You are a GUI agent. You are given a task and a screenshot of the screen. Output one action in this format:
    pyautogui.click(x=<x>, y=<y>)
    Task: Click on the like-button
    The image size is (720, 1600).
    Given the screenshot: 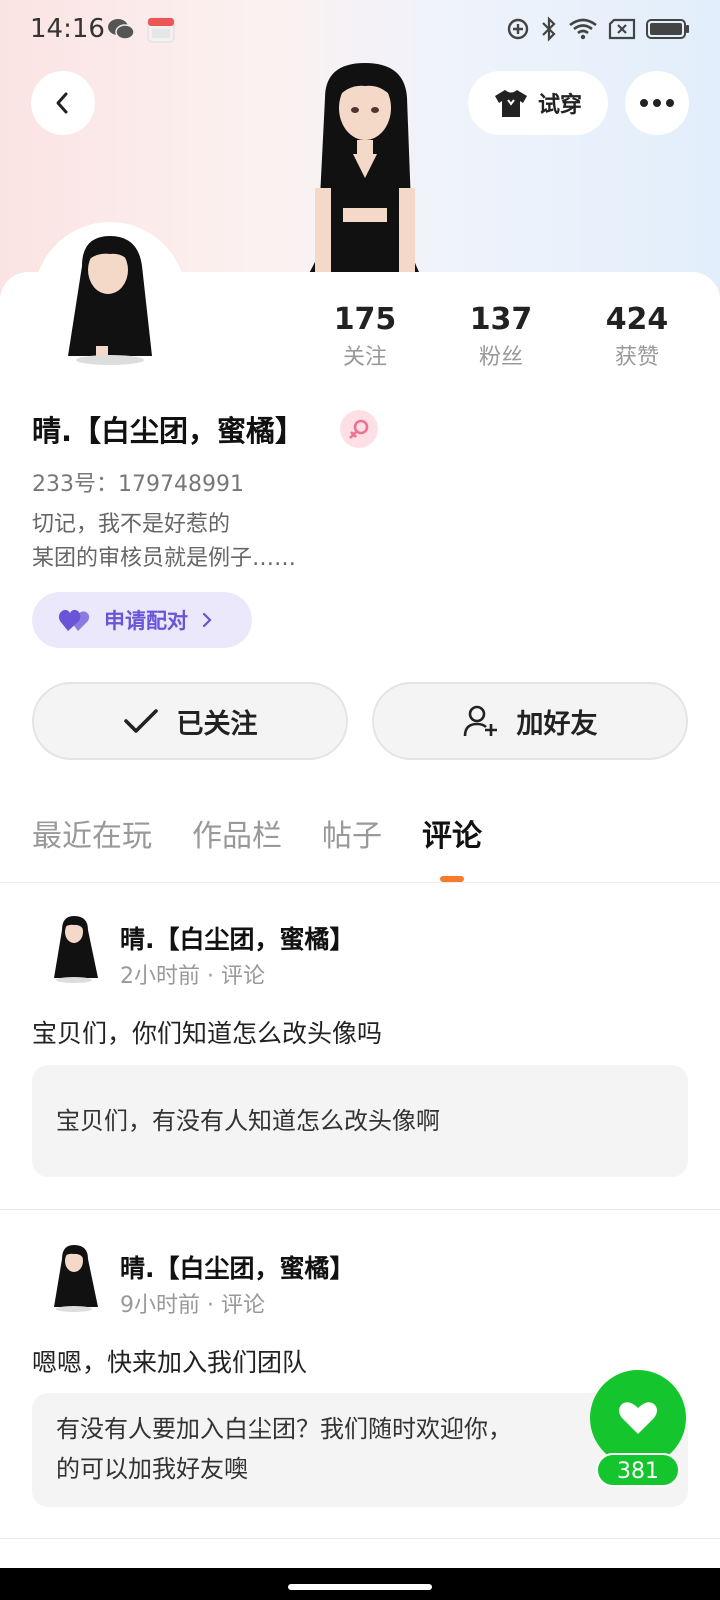 What is the action you would take?
    pyautogui.click(x=638, y=1418)
    